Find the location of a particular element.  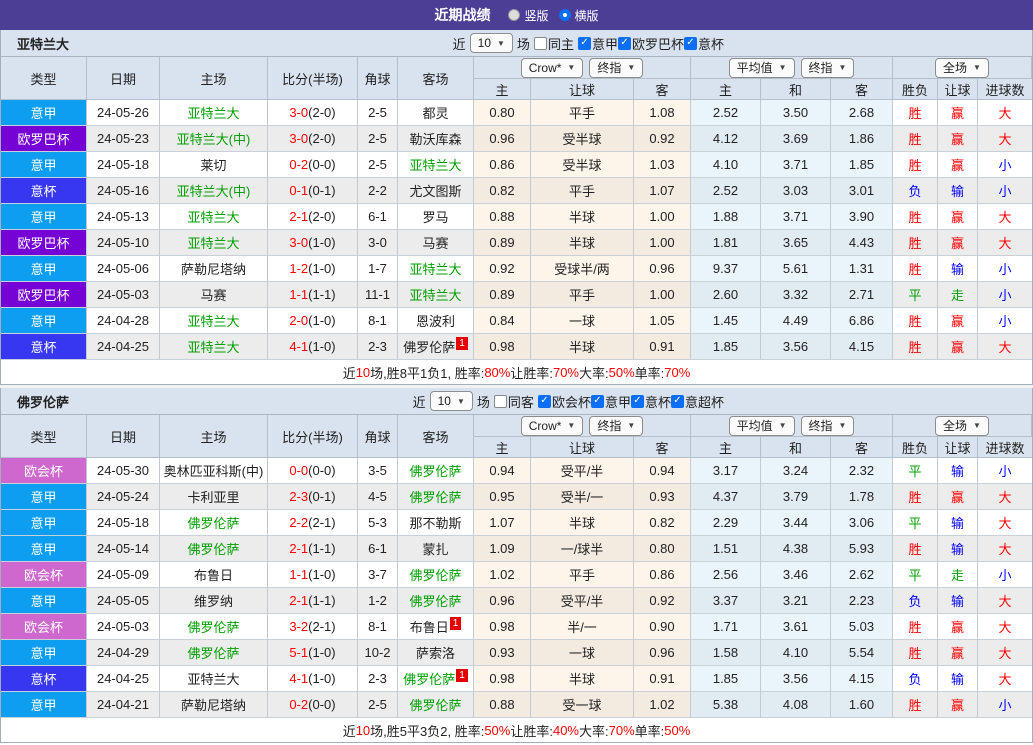

near-label: 近 is located at coordinates (459, 44).